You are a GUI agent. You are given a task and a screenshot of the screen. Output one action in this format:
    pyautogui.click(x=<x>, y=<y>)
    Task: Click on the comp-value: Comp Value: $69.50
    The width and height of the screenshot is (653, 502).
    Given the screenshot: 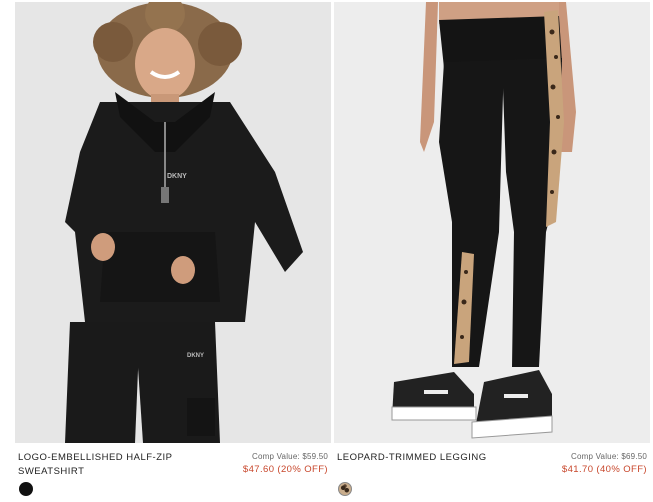 What is the action you would take?
    pyautogui.click(x=609, y=456)
    